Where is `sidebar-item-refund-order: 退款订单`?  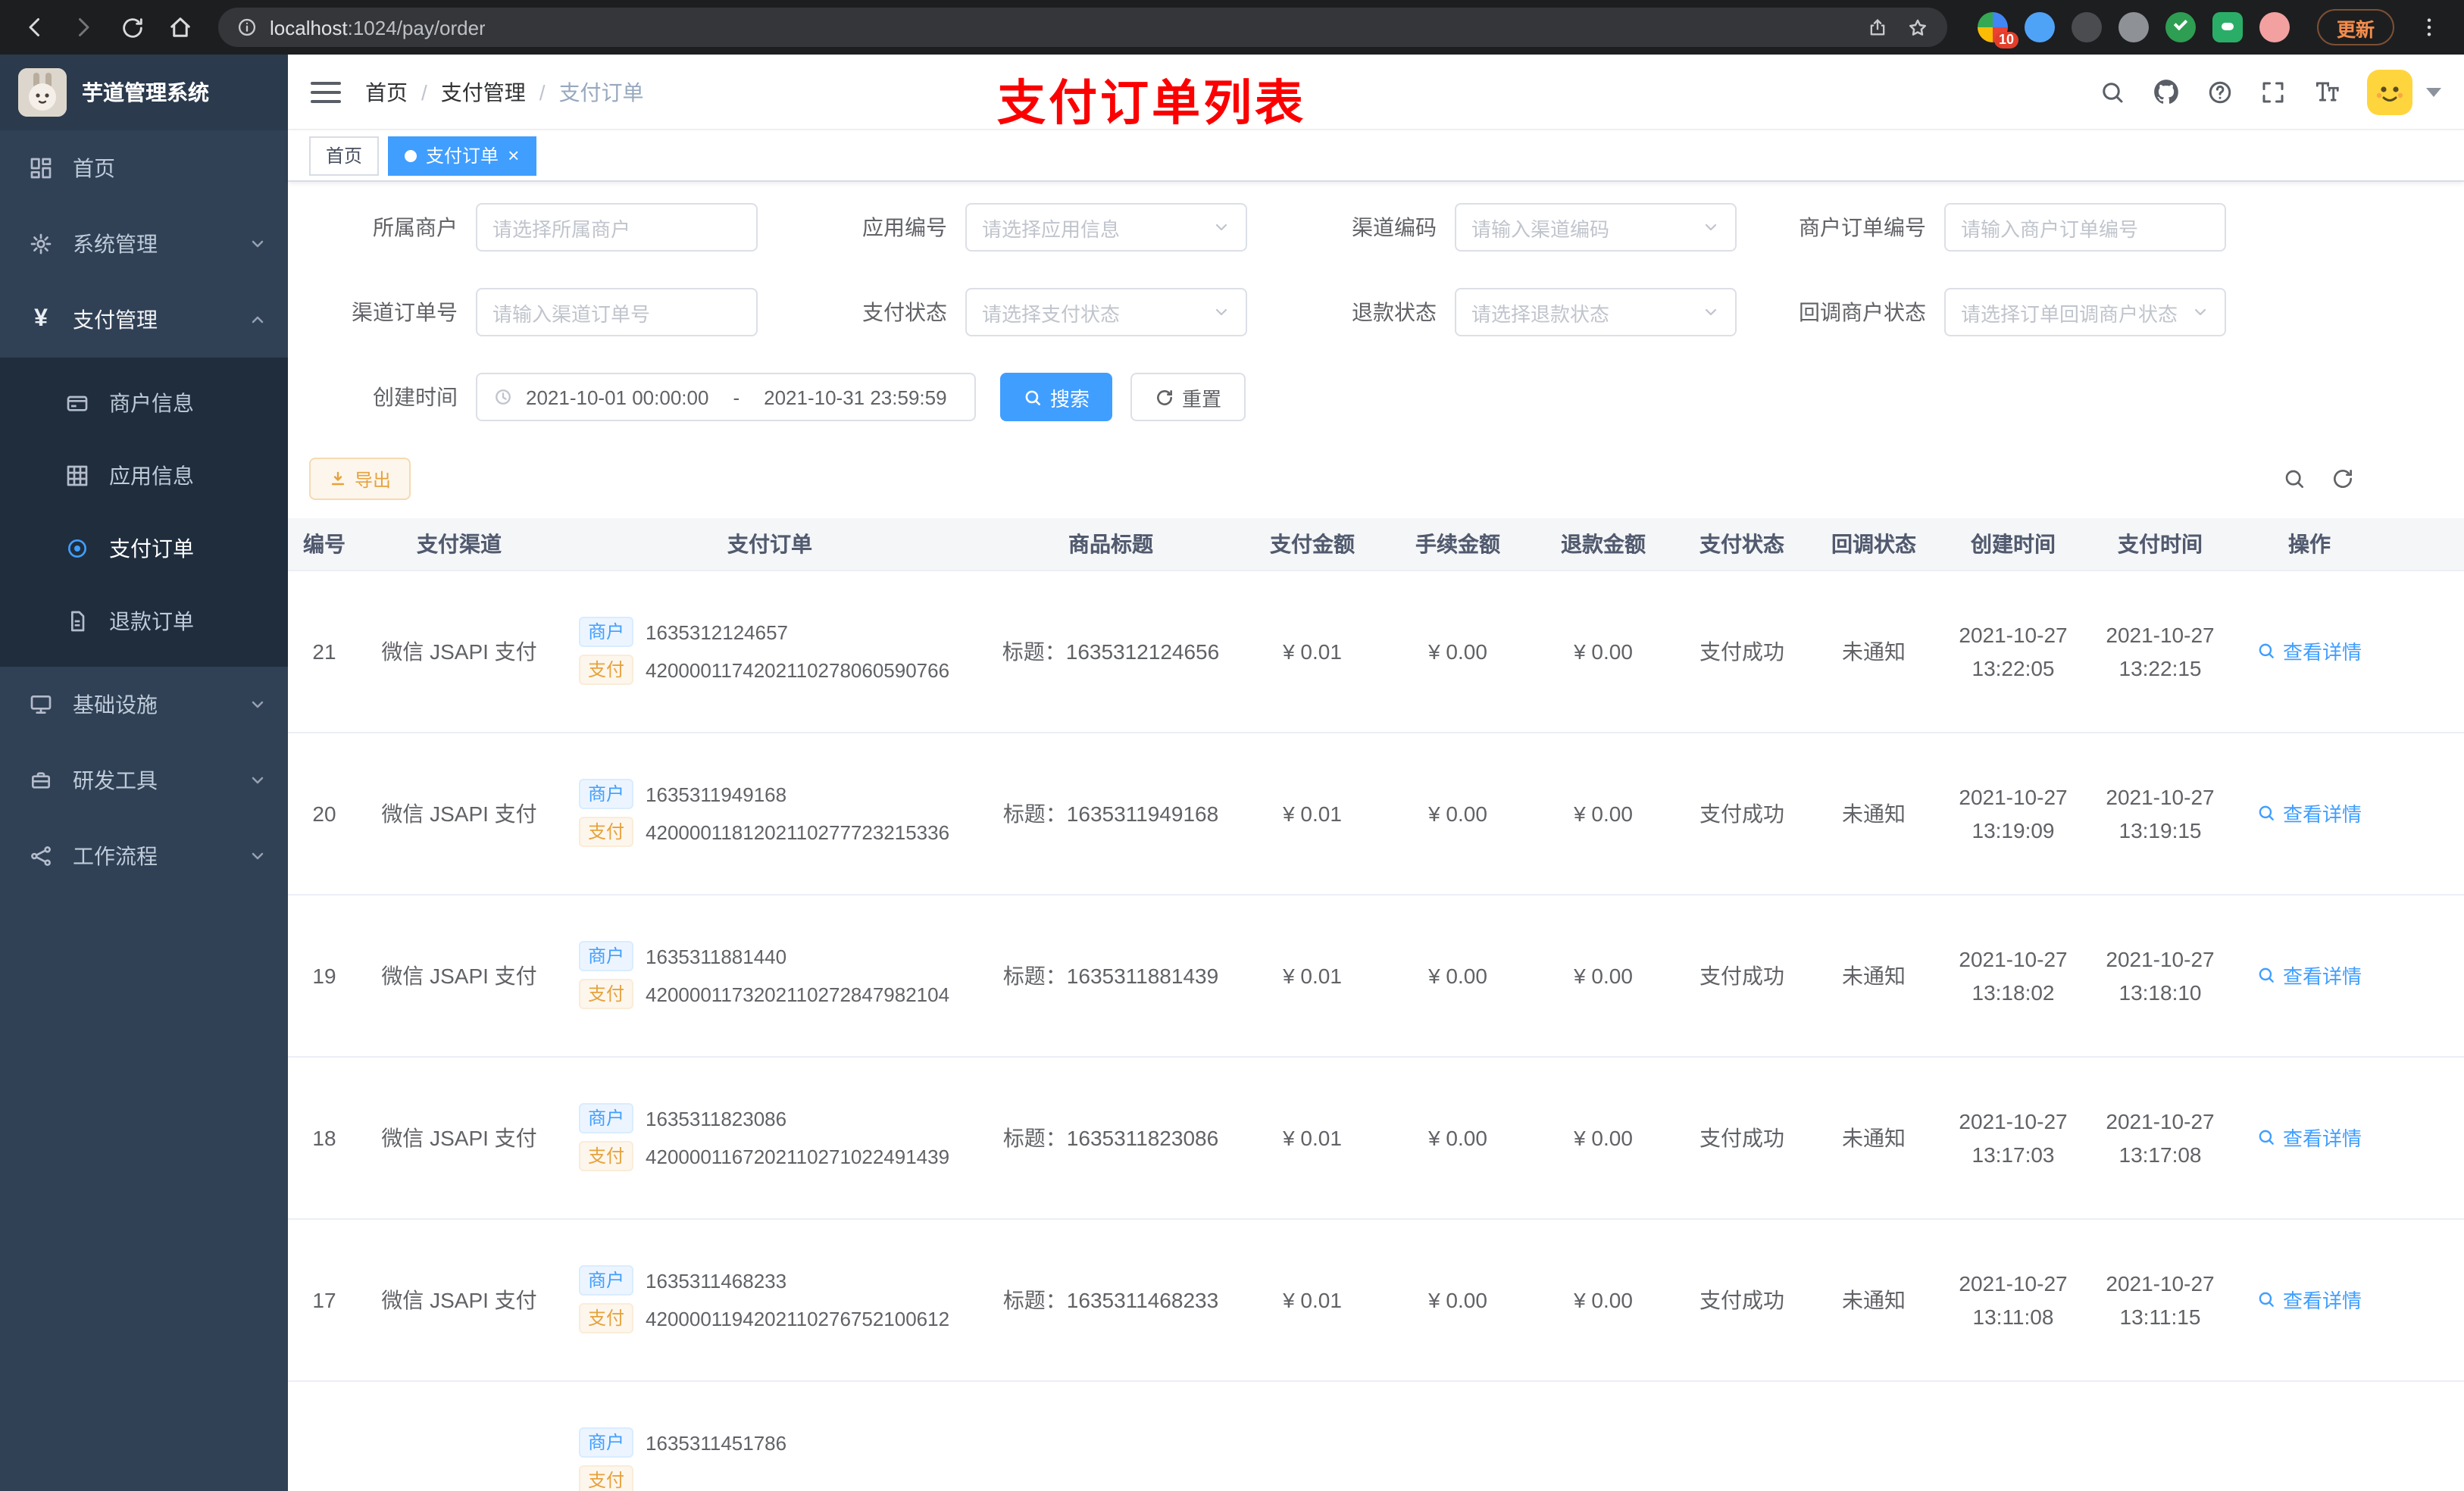 sidebar-item-refund-order: 退款订单 is located at coordinates (144, 621).